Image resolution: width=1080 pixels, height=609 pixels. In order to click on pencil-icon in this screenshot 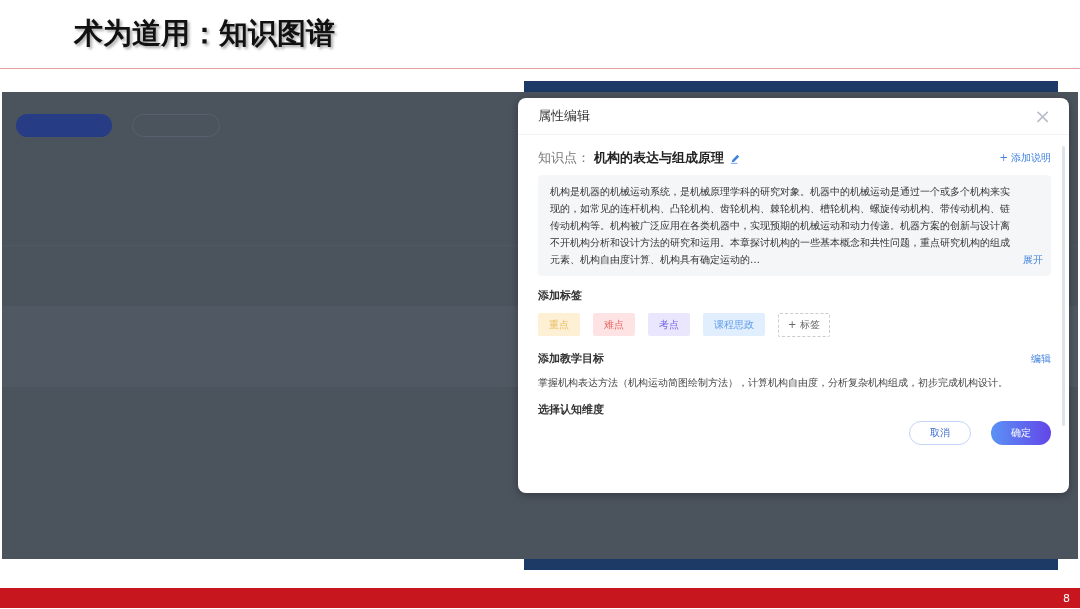, I will do `click(735, 158)`.